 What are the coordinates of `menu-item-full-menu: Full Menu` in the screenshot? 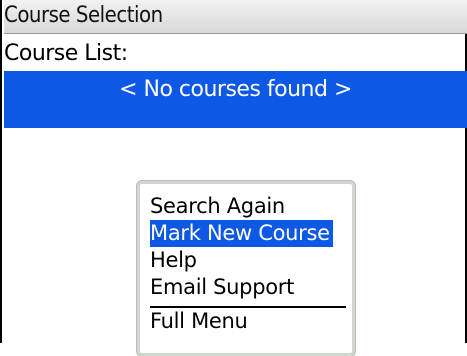 It's located at (199, 321).